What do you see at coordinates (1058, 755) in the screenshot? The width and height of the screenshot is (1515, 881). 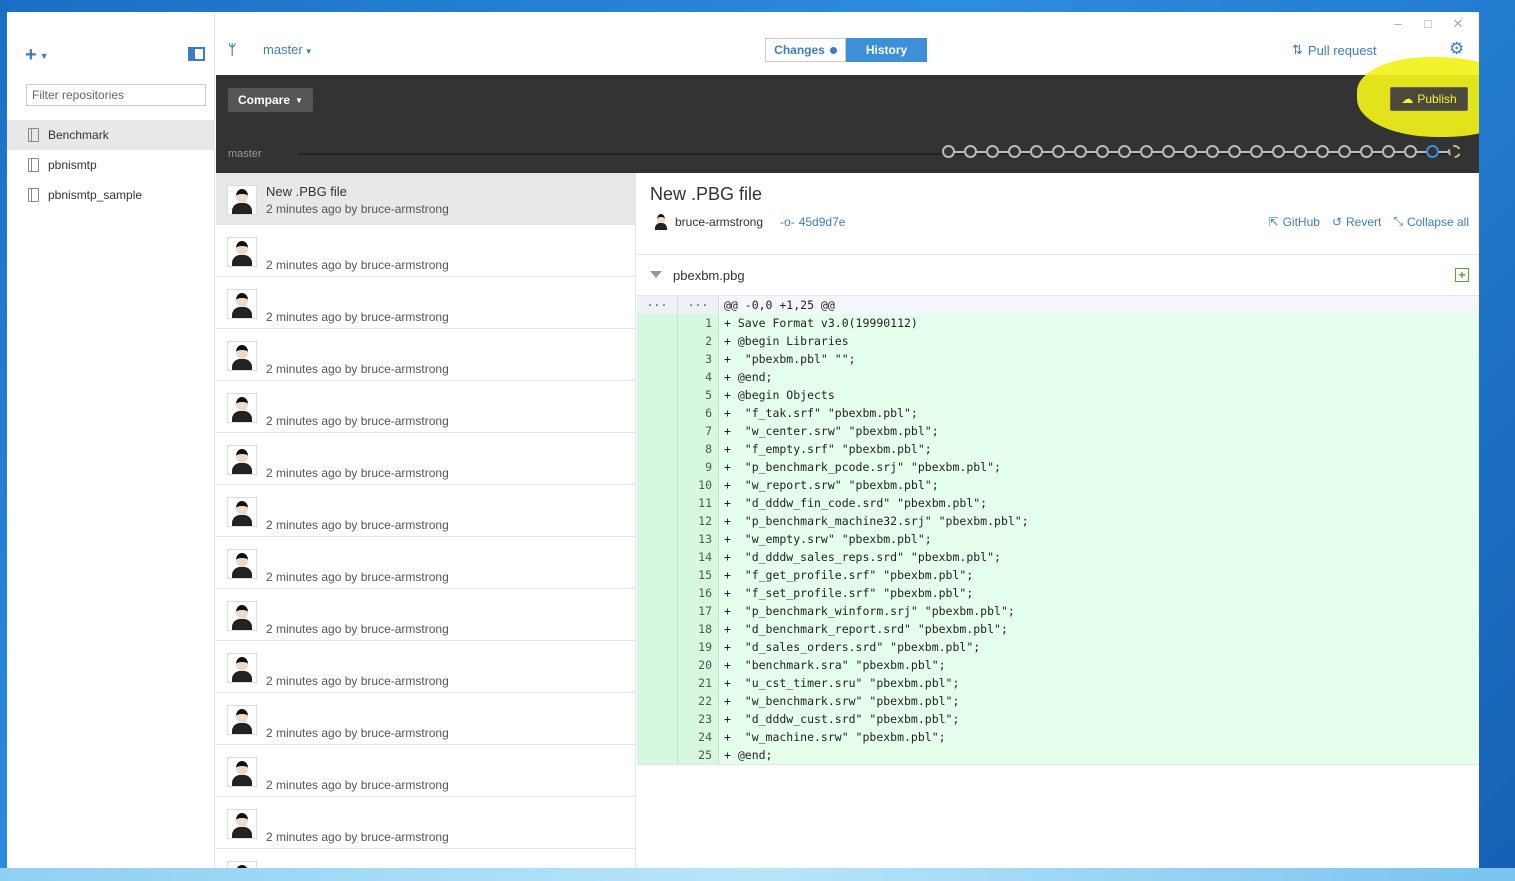 I see `diff-line-added: 25 + @end;` at bounding box center [1058, 755].